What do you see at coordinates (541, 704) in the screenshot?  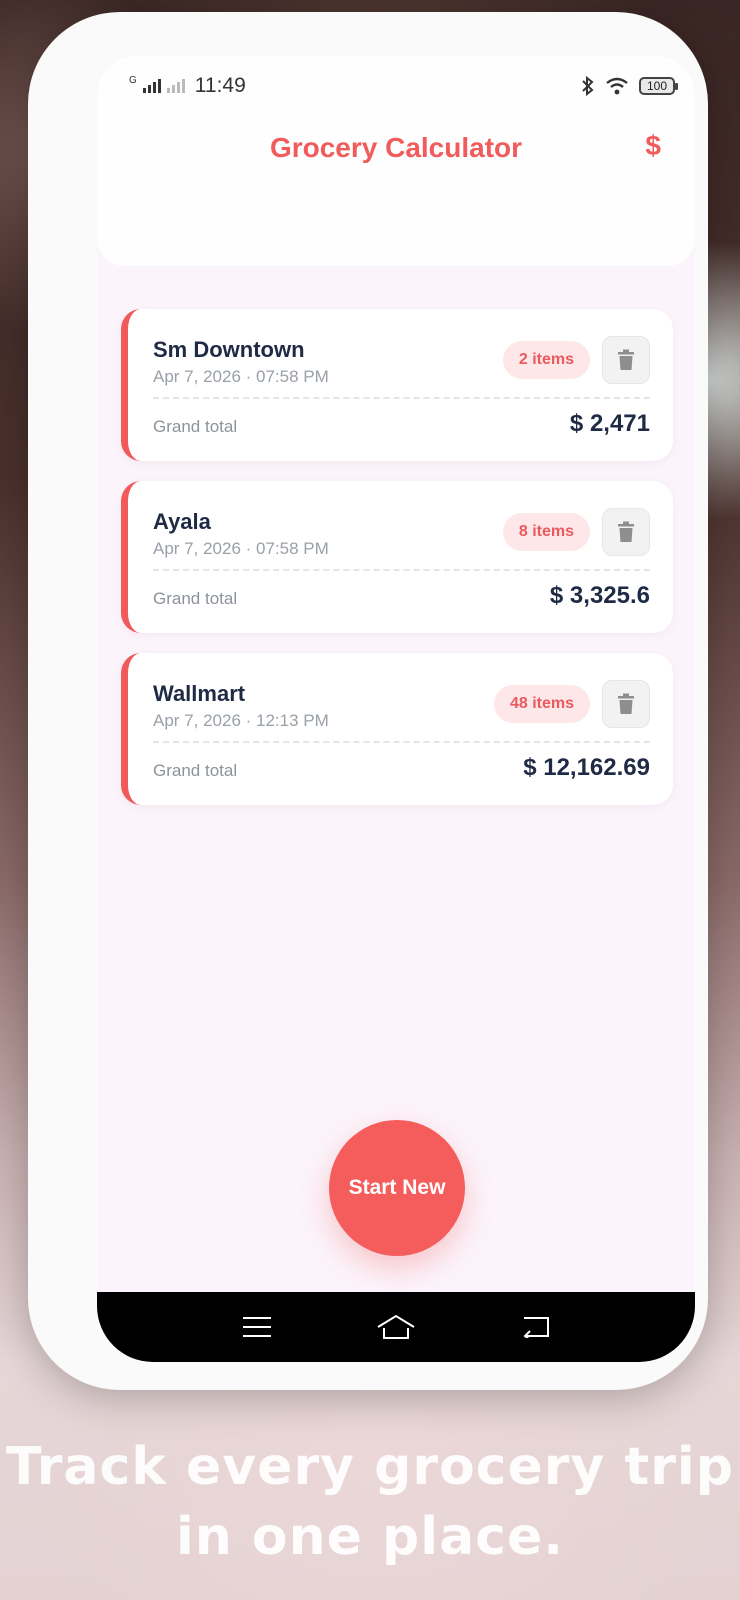 I see `item-count-badge: 48 items` at bounding box center [541, 704].